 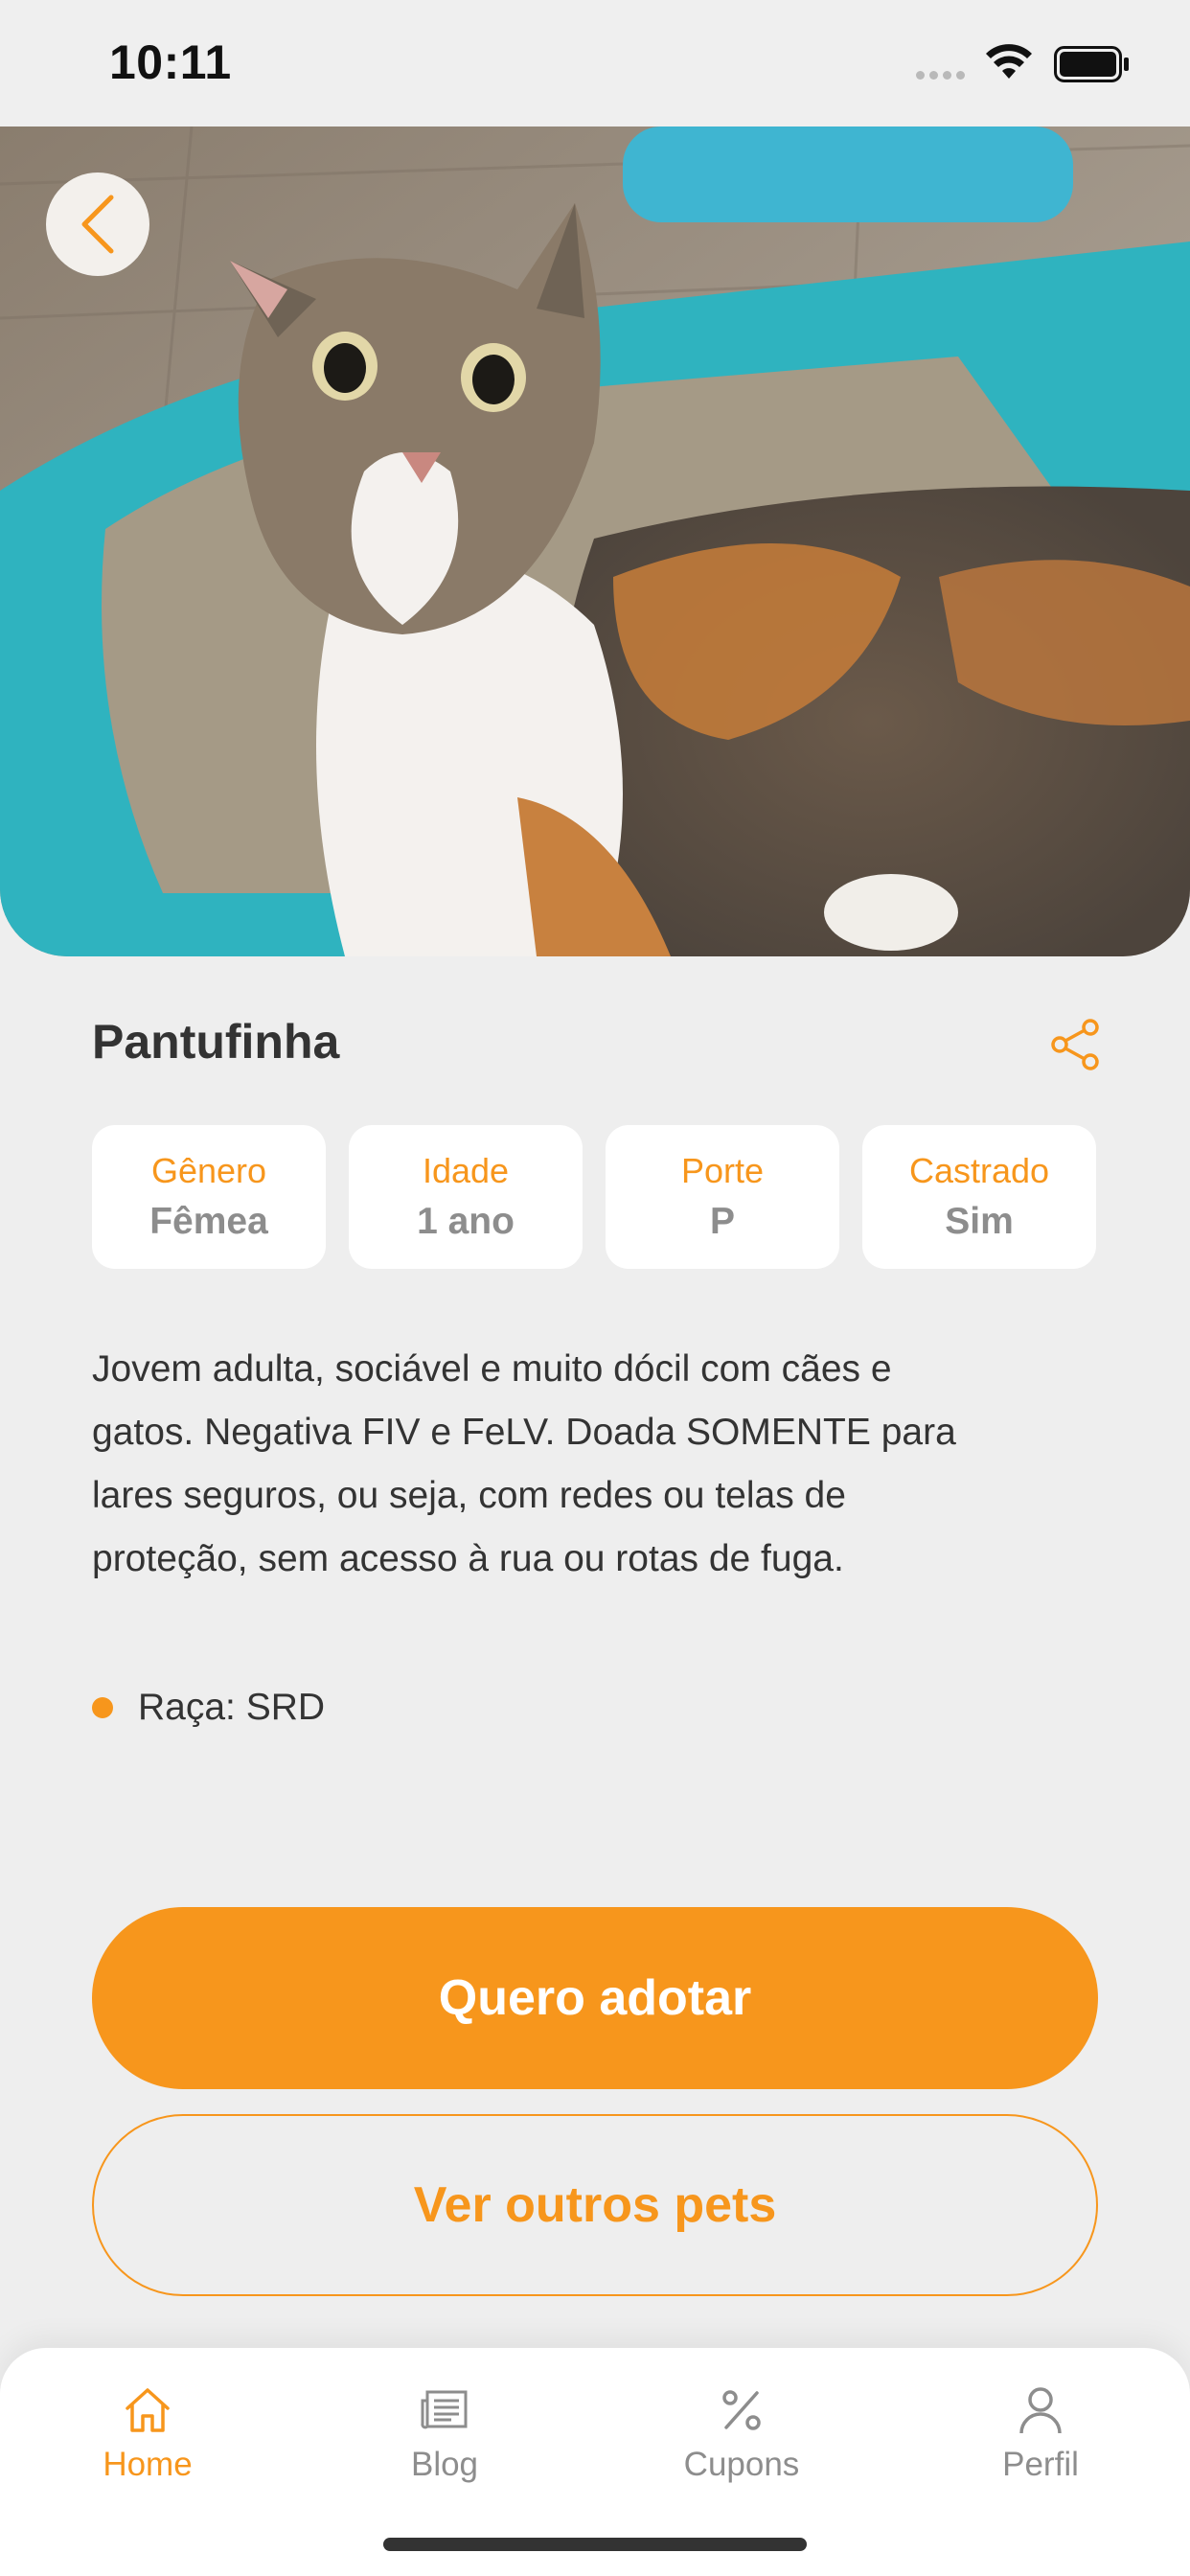 I want to click on home-icon, so click(x=148, y=2410).